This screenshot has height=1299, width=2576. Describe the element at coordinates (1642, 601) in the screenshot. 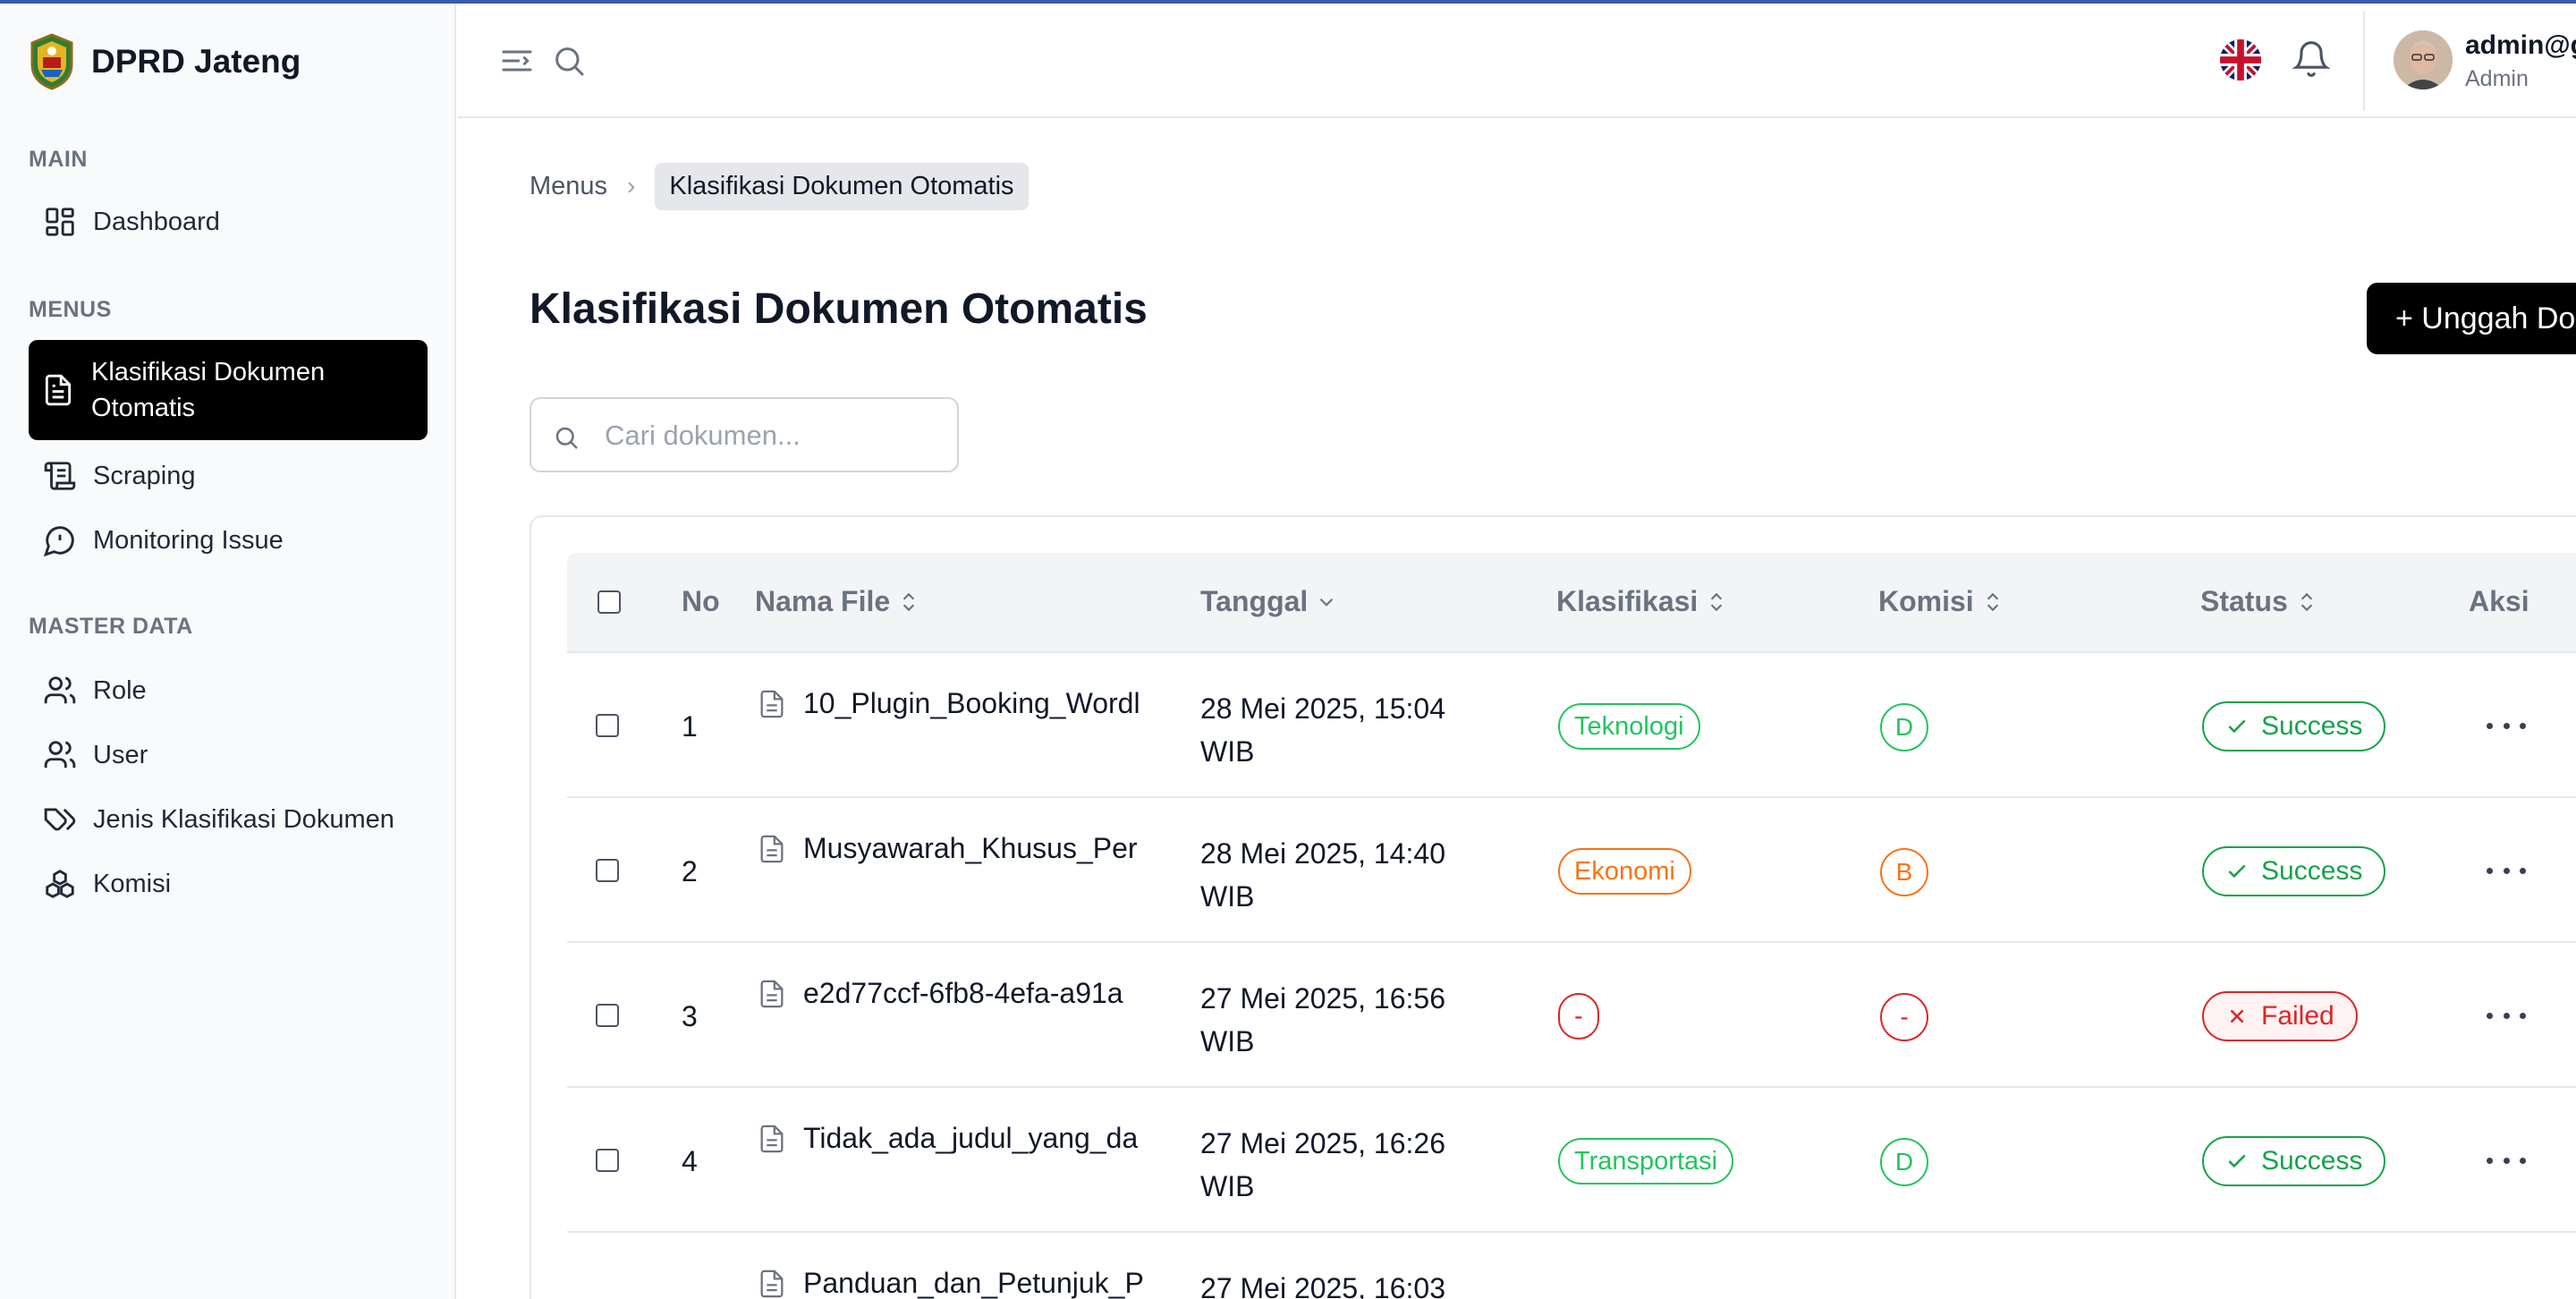

I see `column-klasifikasi: Klasifikasi` at that location.